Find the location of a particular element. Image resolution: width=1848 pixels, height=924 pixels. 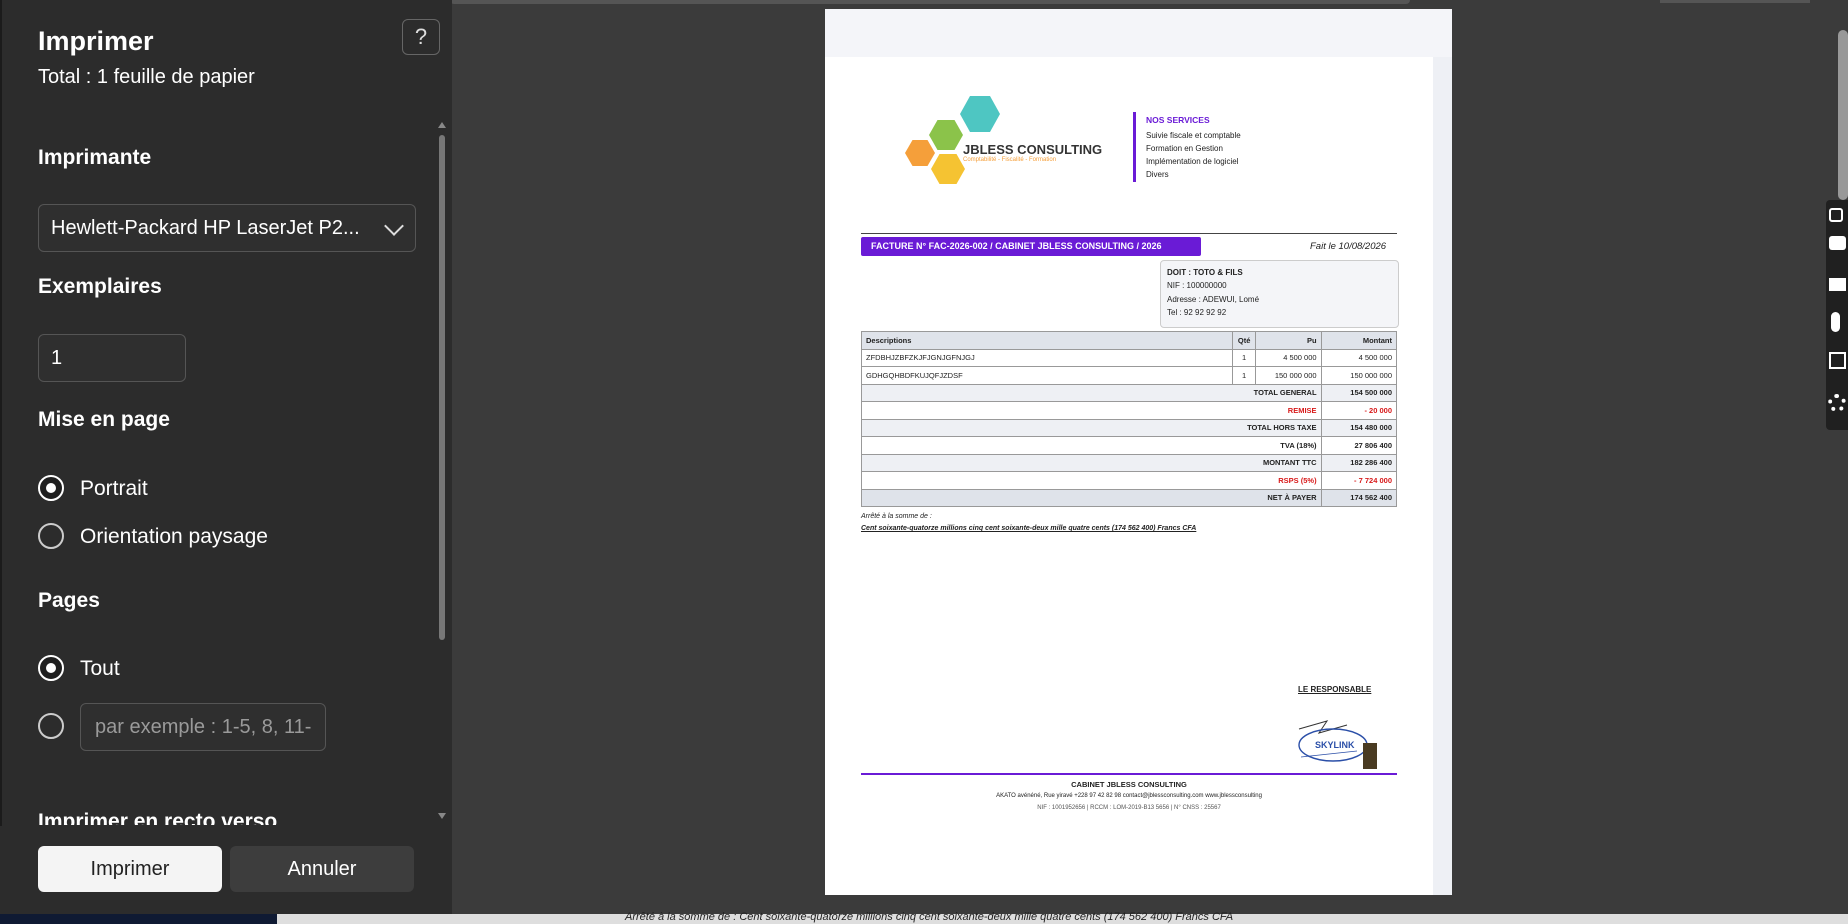

client-name: DOIT : TOTO & FILS is located at coordinates (1205, 272).